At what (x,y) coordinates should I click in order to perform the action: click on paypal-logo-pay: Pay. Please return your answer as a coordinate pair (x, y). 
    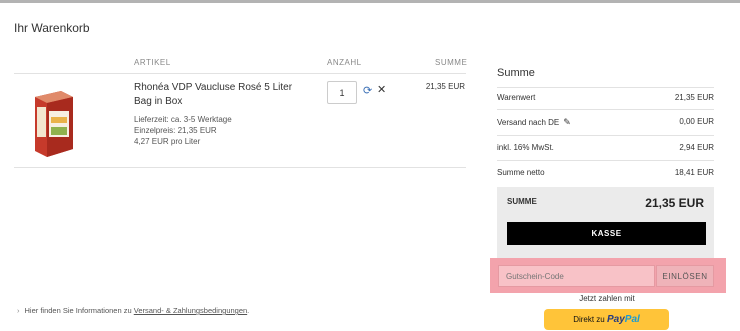
    Looking at the image, I should click on (615, 319).